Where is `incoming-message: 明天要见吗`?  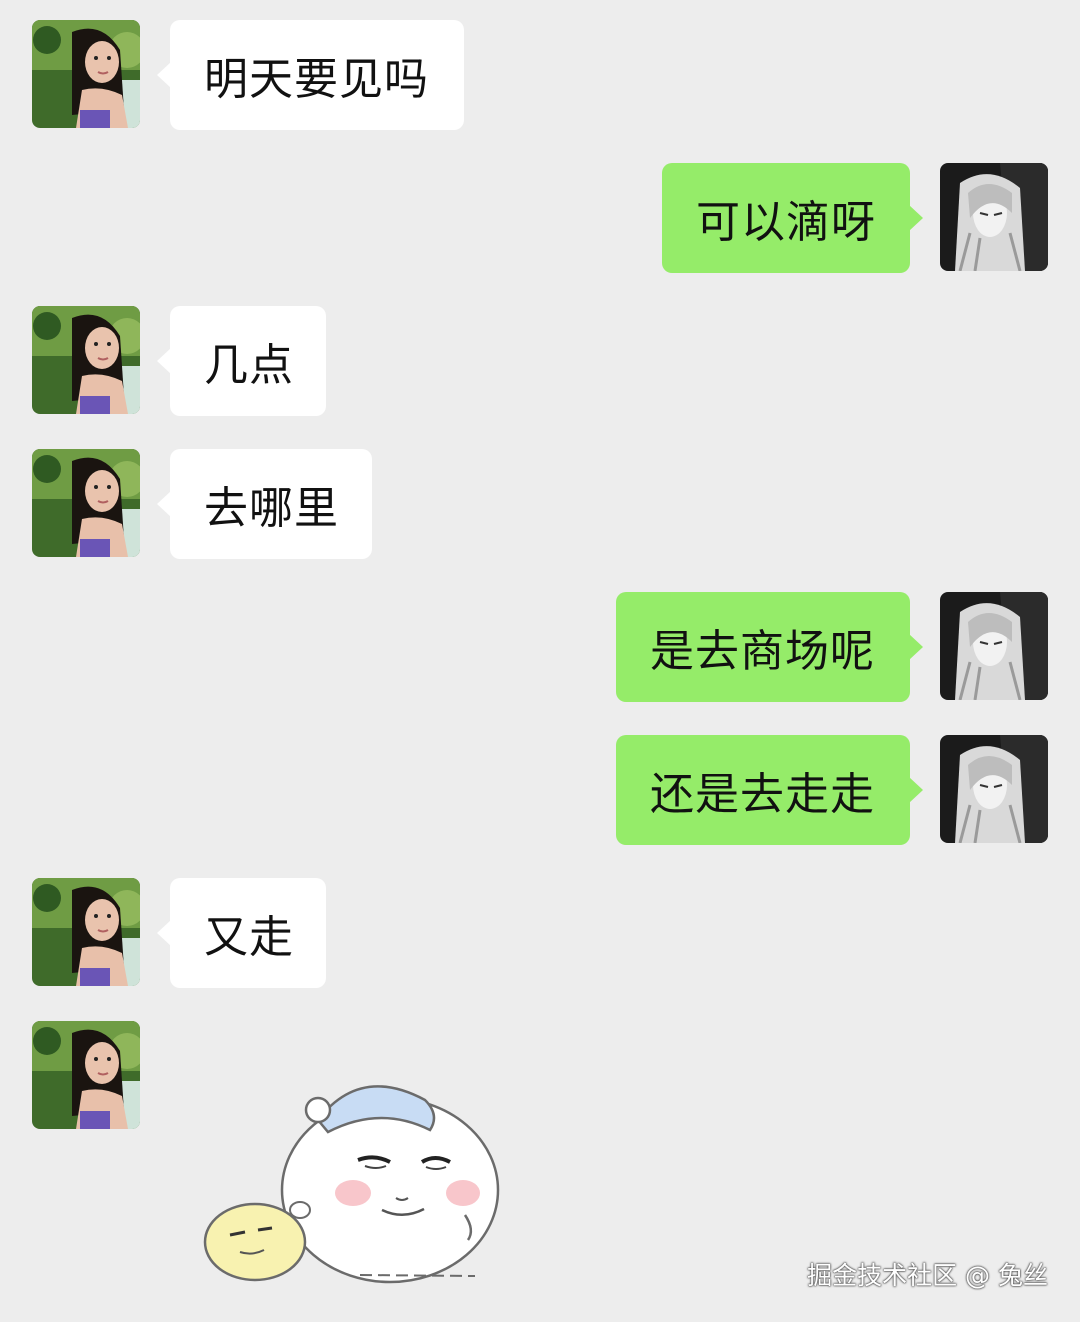 incoming-message: 明天要见吗 is located at coordinates (310, 75).